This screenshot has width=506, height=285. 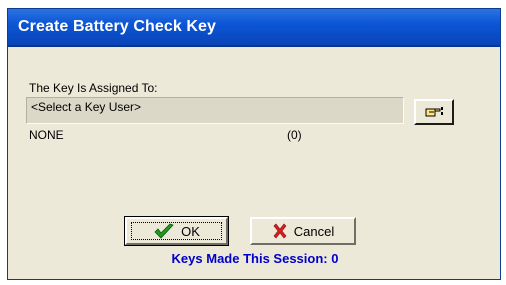 I want to click on window-title: Create Battery Check Key, so click(x=117, y=26).